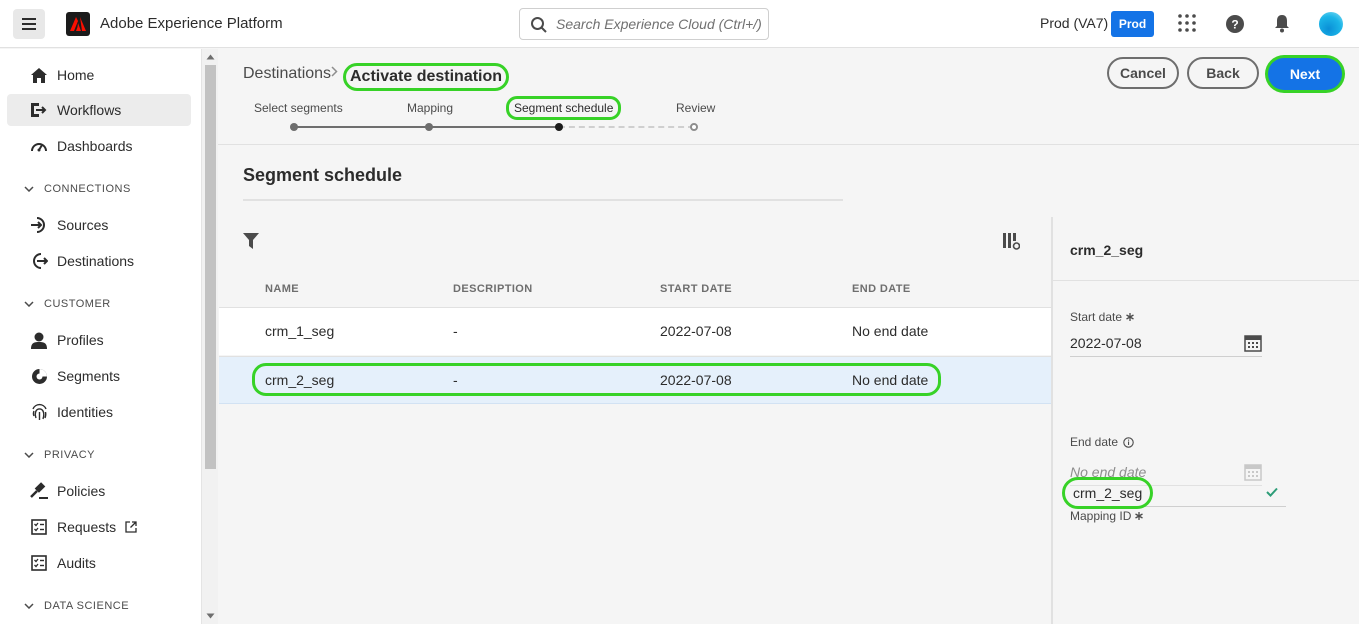  What do you see at coordinates (1108, 493) in the screenshot?
I see `mapping-id-value: crm_2_seg` at bounding box center [1108, 493].